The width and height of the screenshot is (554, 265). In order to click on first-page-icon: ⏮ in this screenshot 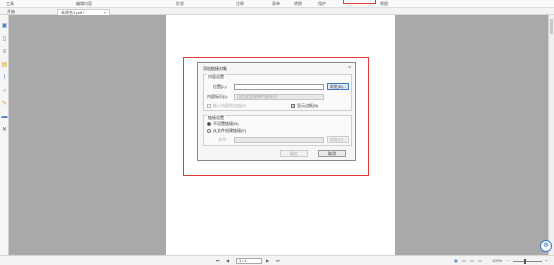, I will do `click(218, 260)`.